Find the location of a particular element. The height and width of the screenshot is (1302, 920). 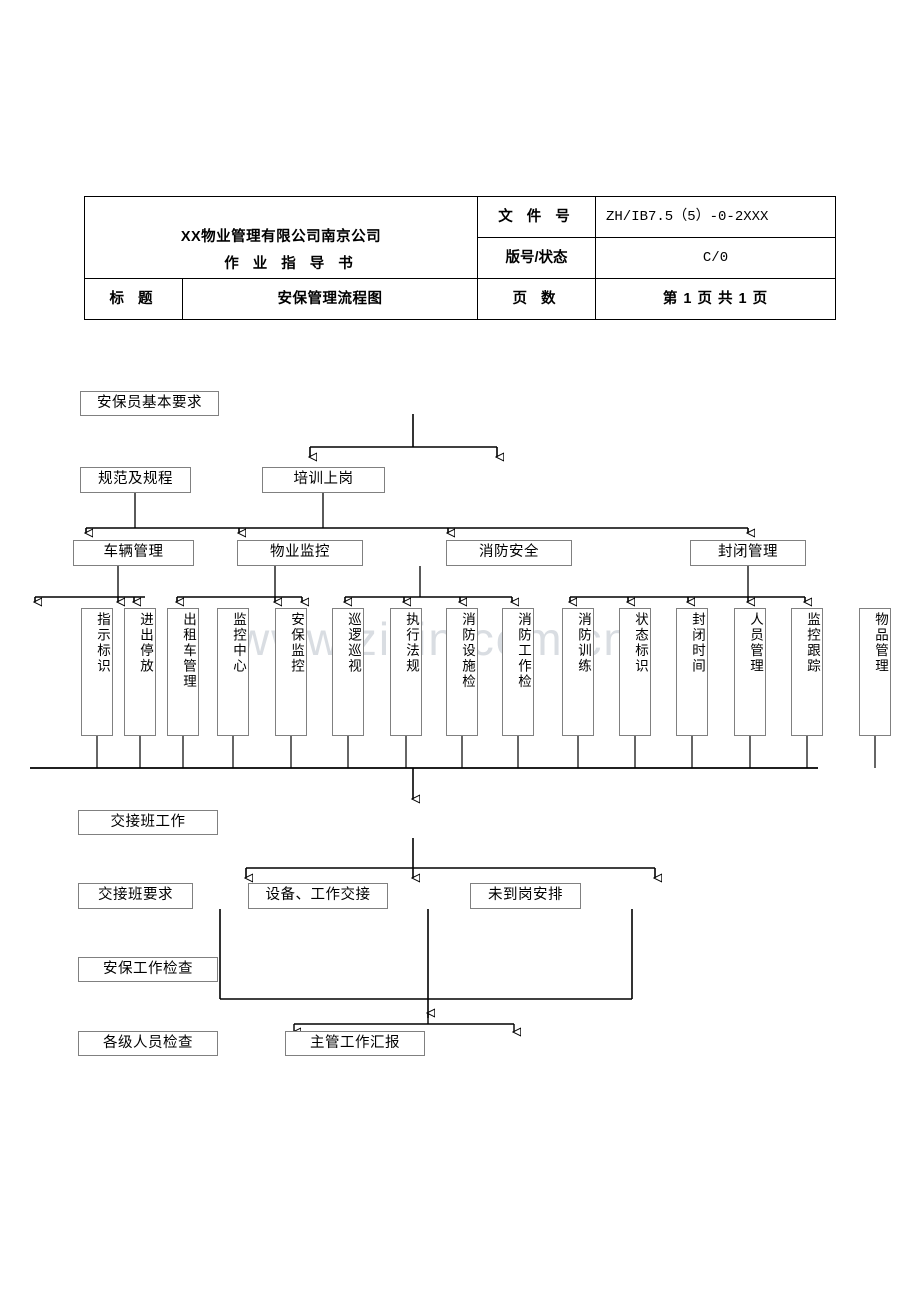

flow-vbox-closure-time: 封闭时间 is located at coordinates (692, 672).